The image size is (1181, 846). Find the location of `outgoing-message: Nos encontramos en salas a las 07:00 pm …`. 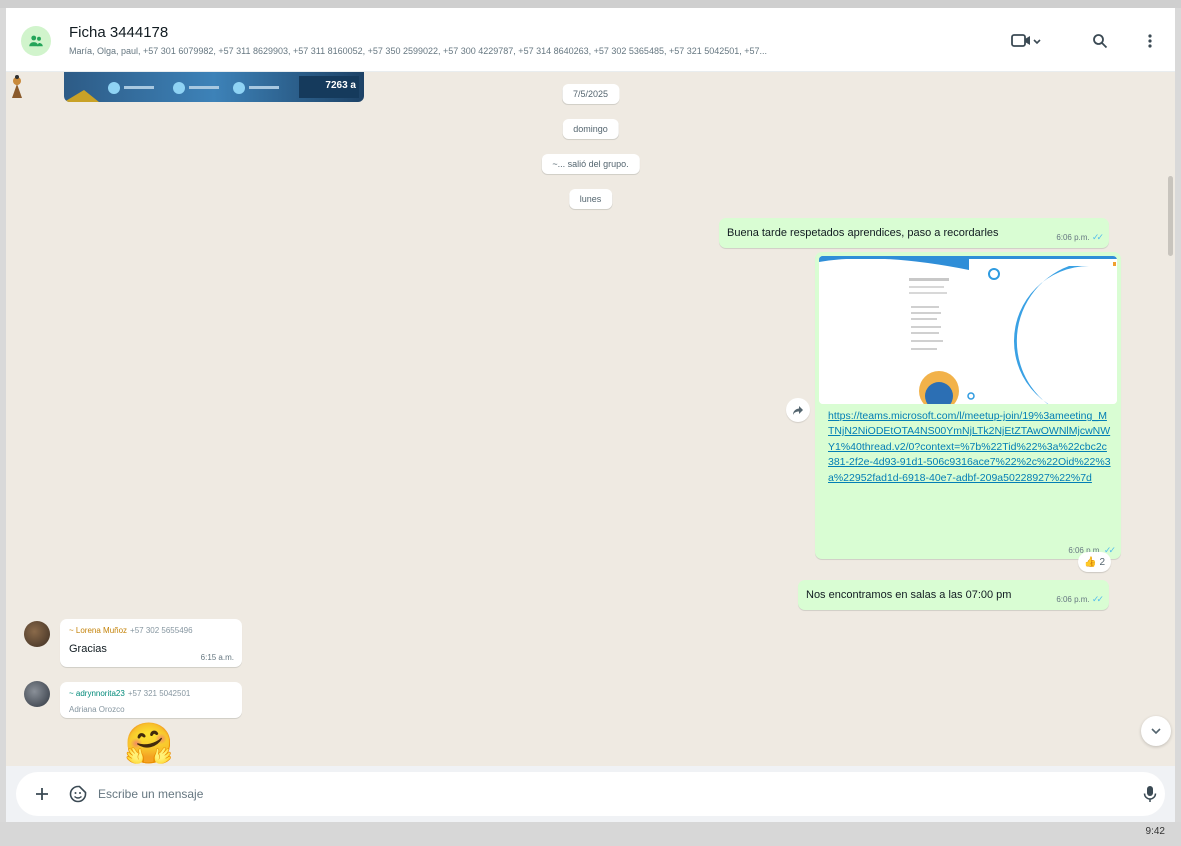

outgoing-message: Nos encontramos en salas a las 07:00 pm … is located at coordinates (953, 595).